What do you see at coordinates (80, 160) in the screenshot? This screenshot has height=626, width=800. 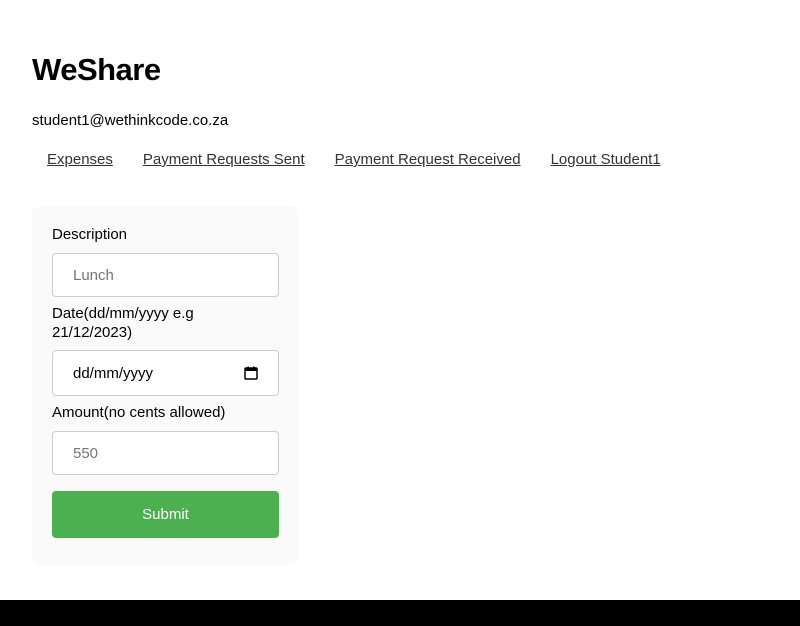 I see `nav-link-expenses: Expenses` at bounding box center [80, 160].